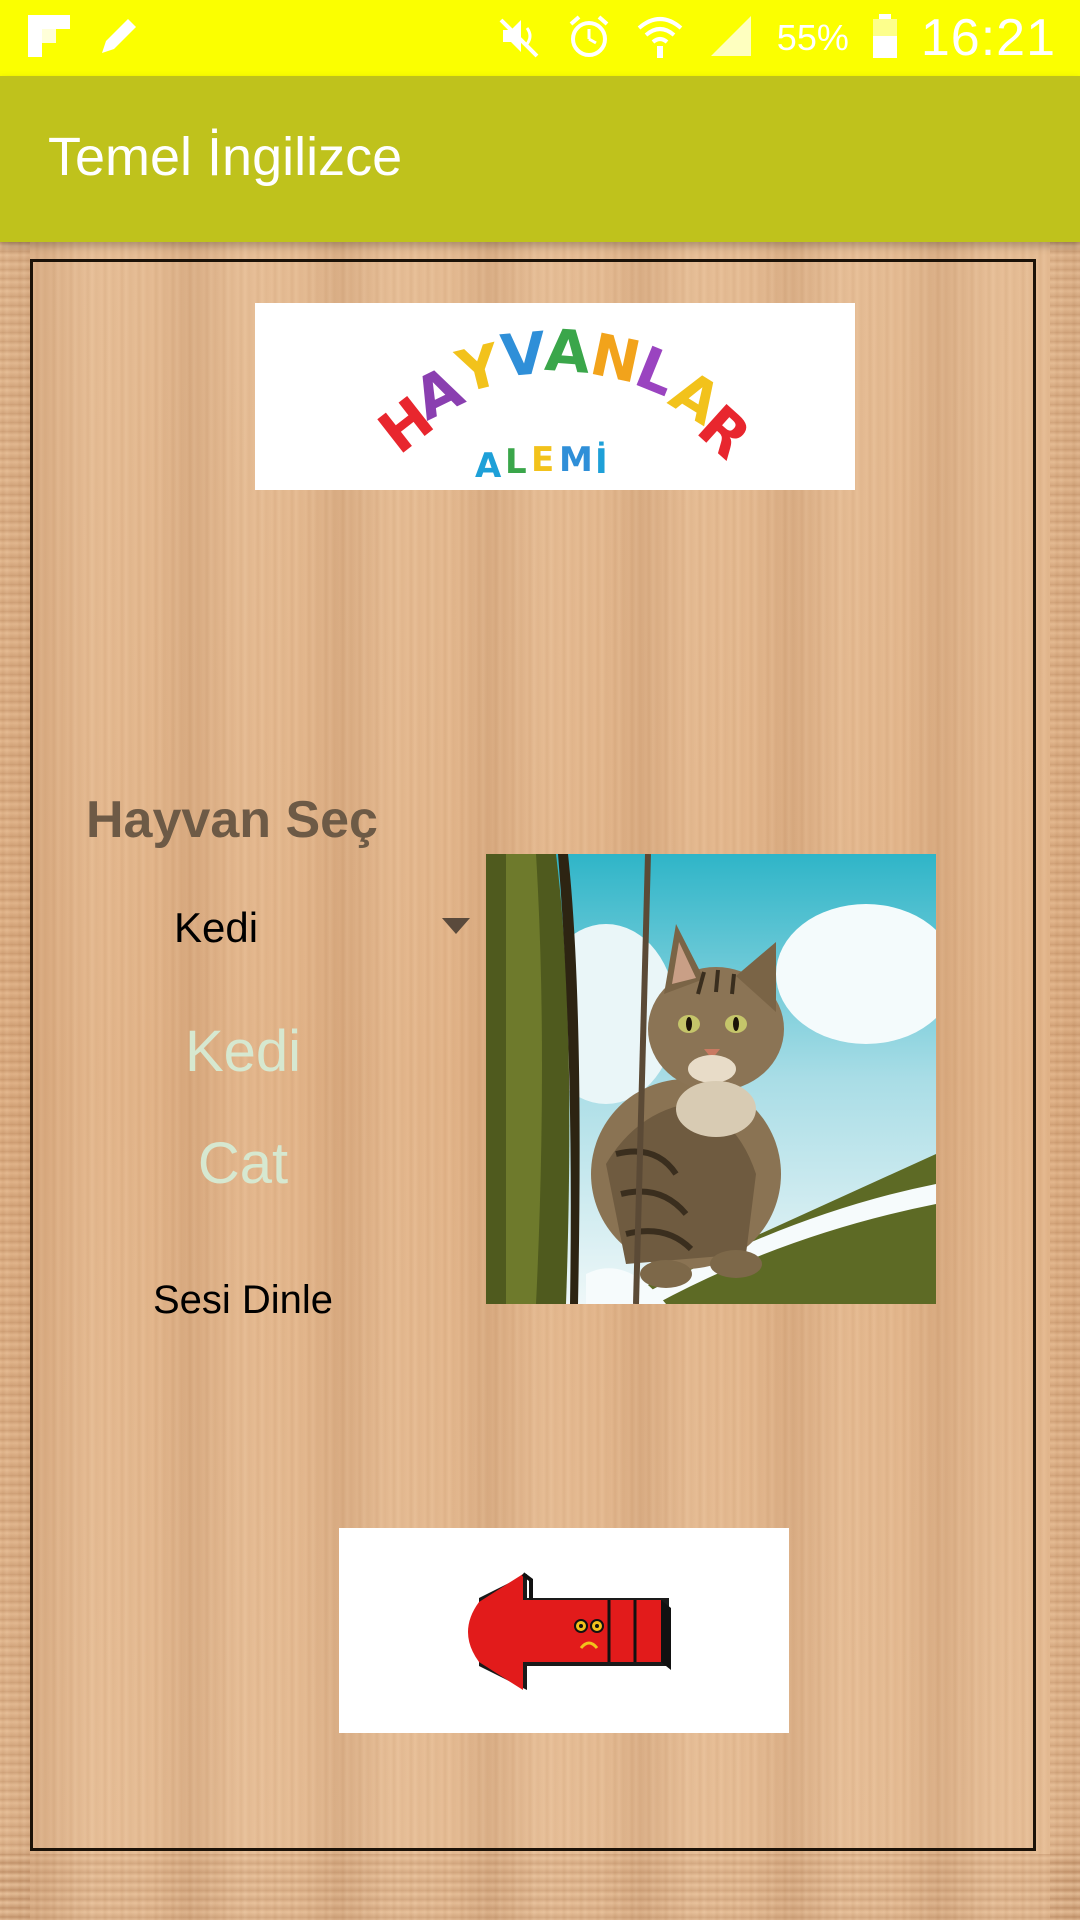  What do you see at coordinates (319, 930) in the screenshot?
I see `animal-dropdown: Kedi` at bounding box center [319, 930].